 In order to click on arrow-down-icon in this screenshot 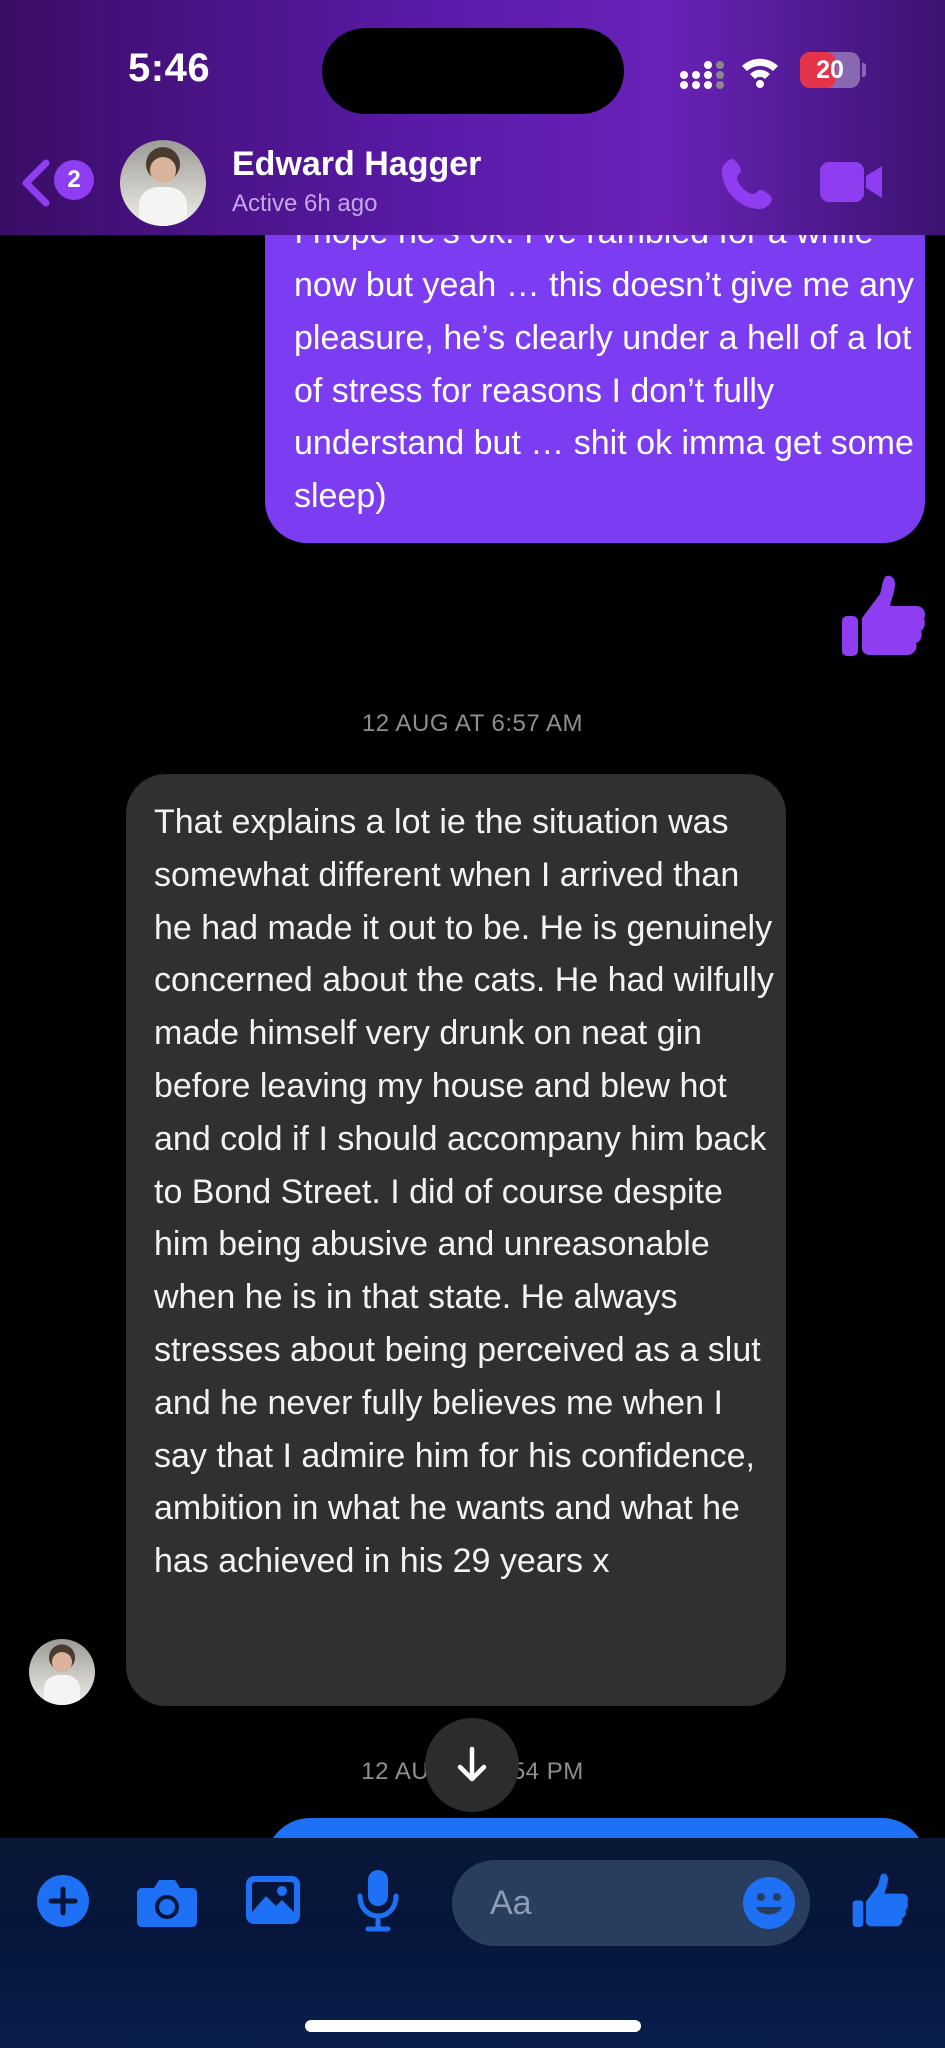, I will do `click(472, 1764)`.